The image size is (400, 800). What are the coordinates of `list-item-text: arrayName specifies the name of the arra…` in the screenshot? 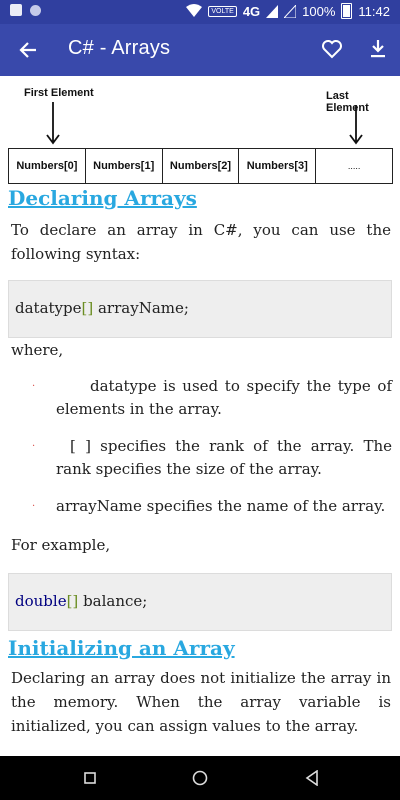 It's located at (221, 506).